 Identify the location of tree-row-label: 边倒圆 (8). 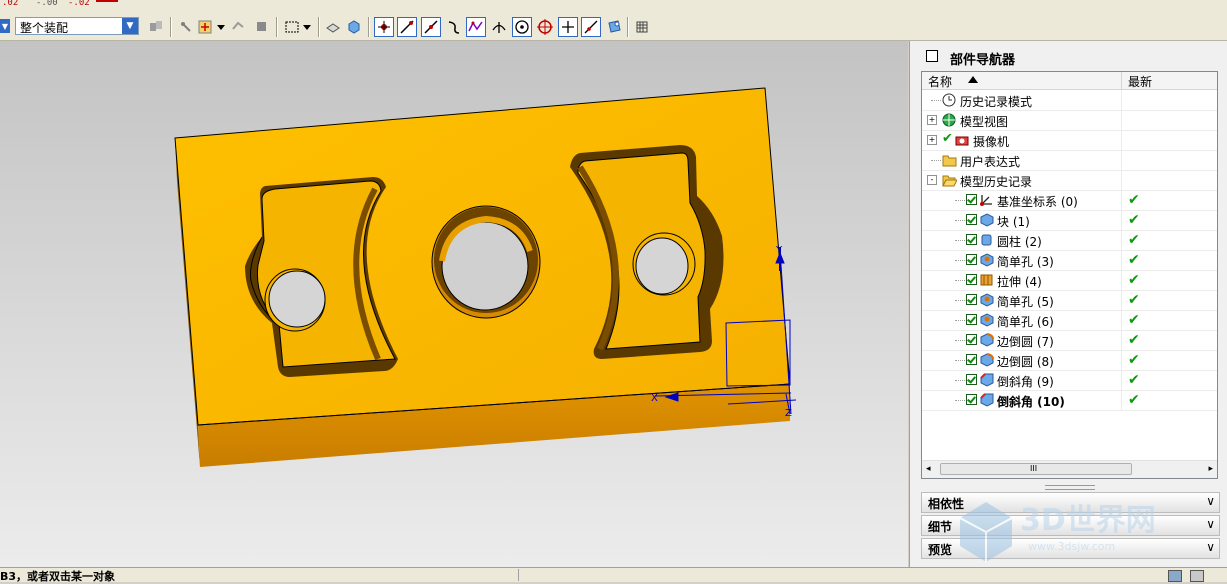
(1025, 362).